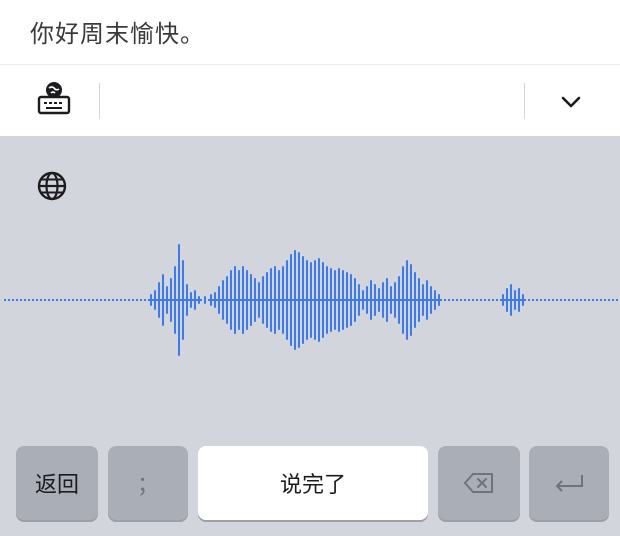  What do you see at coordinates (313, 483) in the screenshot?
I see `done-speaking-key: 说完了` at bounding box center [313, 483].